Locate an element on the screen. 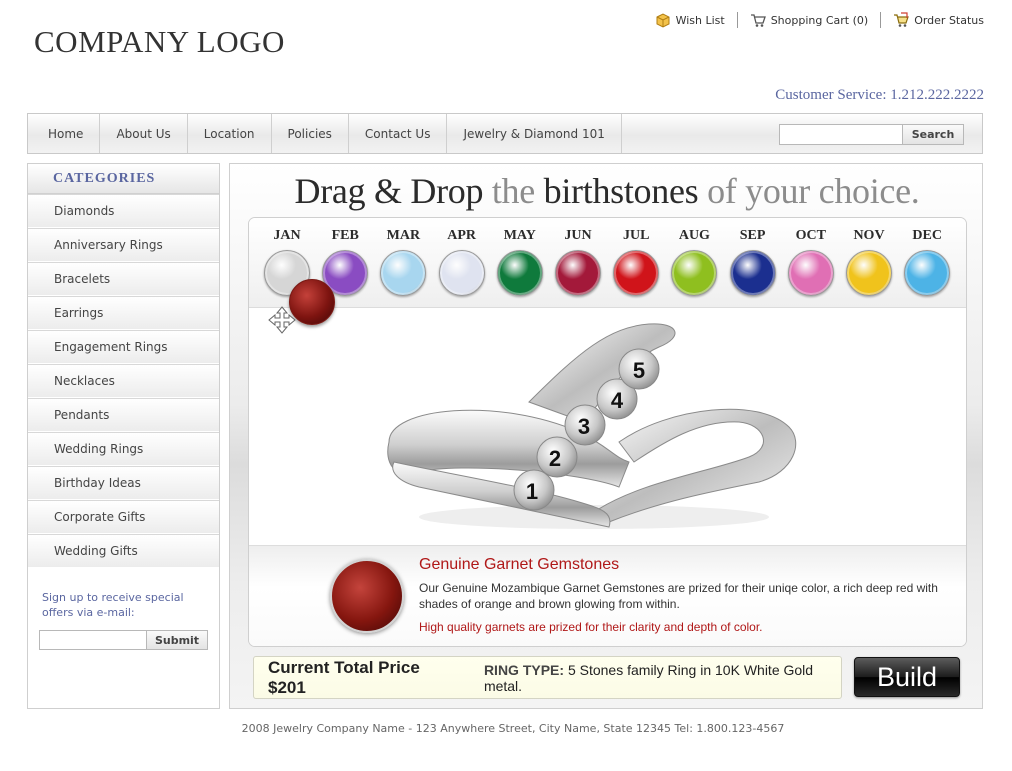  category-corporate-gifts: Corporate Gifts is located at coordinates (123, 517).